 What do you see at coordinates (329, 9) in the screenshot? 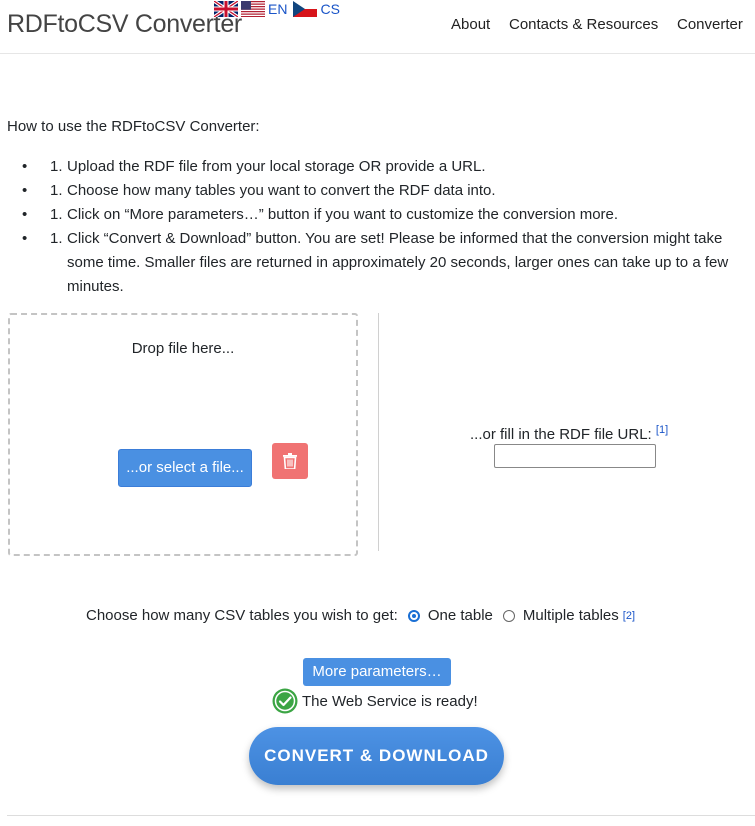
I see `lang-cs-link: CS` at bounding box center [329, 9].